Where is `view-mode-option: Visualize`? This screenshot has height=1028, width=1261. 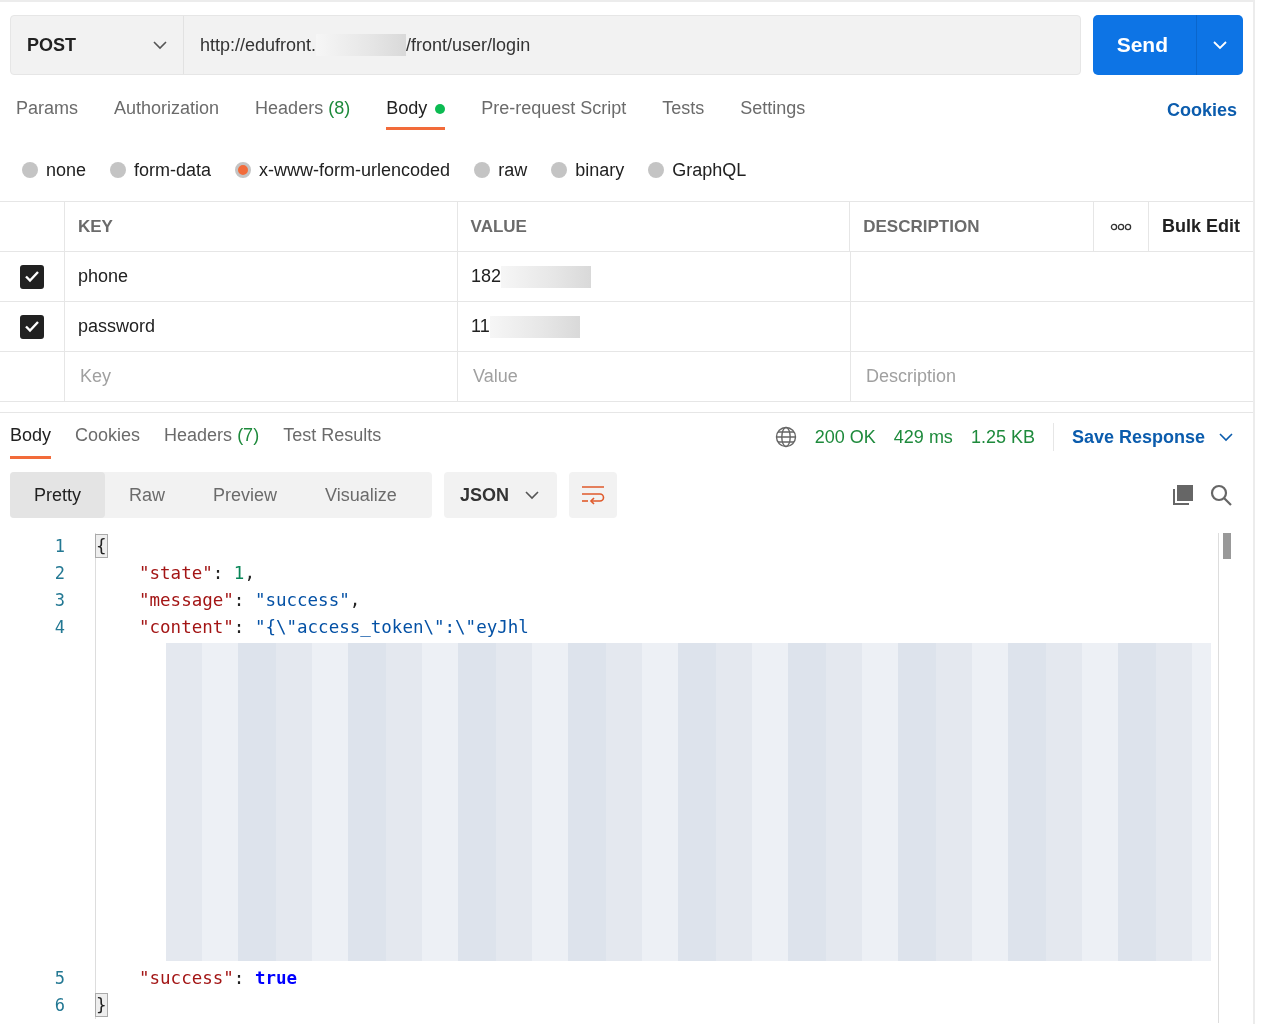 view-mode-option: Visualize is located at coordinates (361, 495).